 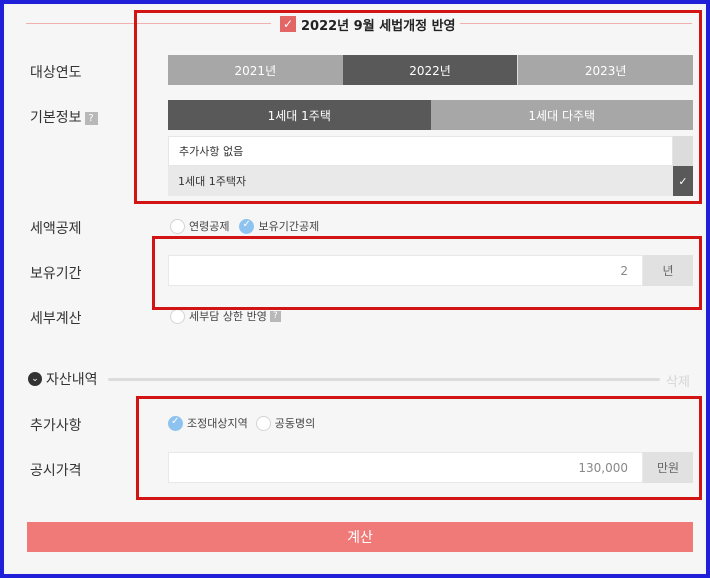 I want to click on tax-cap-option: 세부담 상한 반영?, so click(x=225, y=316).